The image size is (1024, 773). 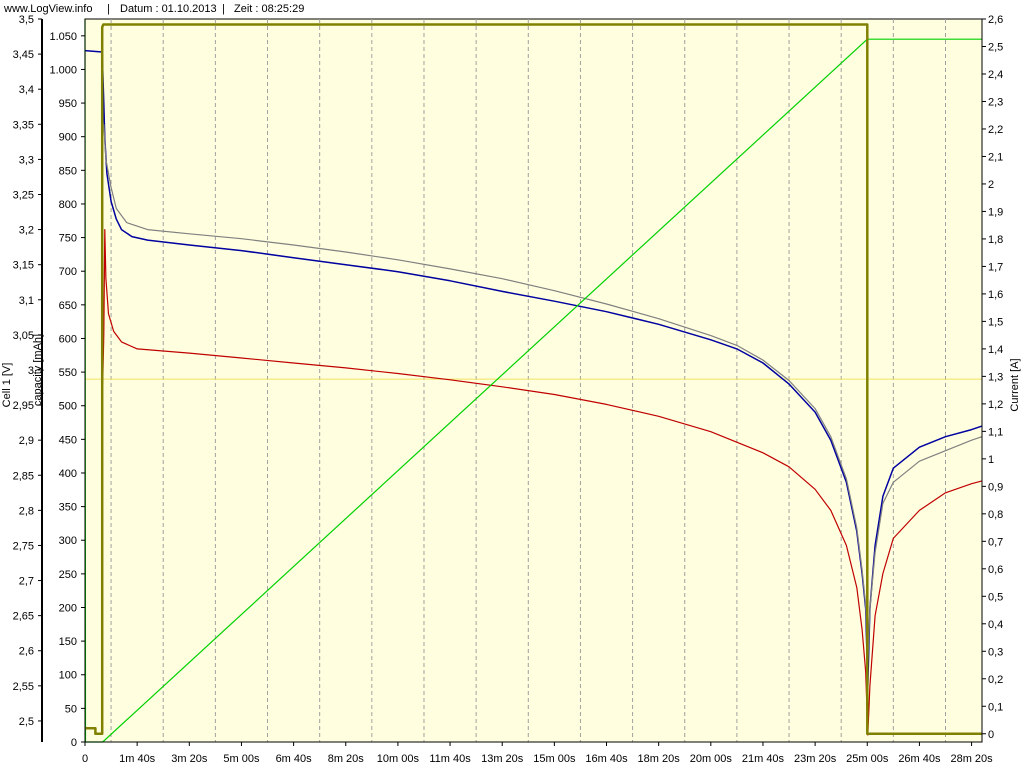 I want to click on right-current-tick-label: 0,2, so click(x=995, y=680).